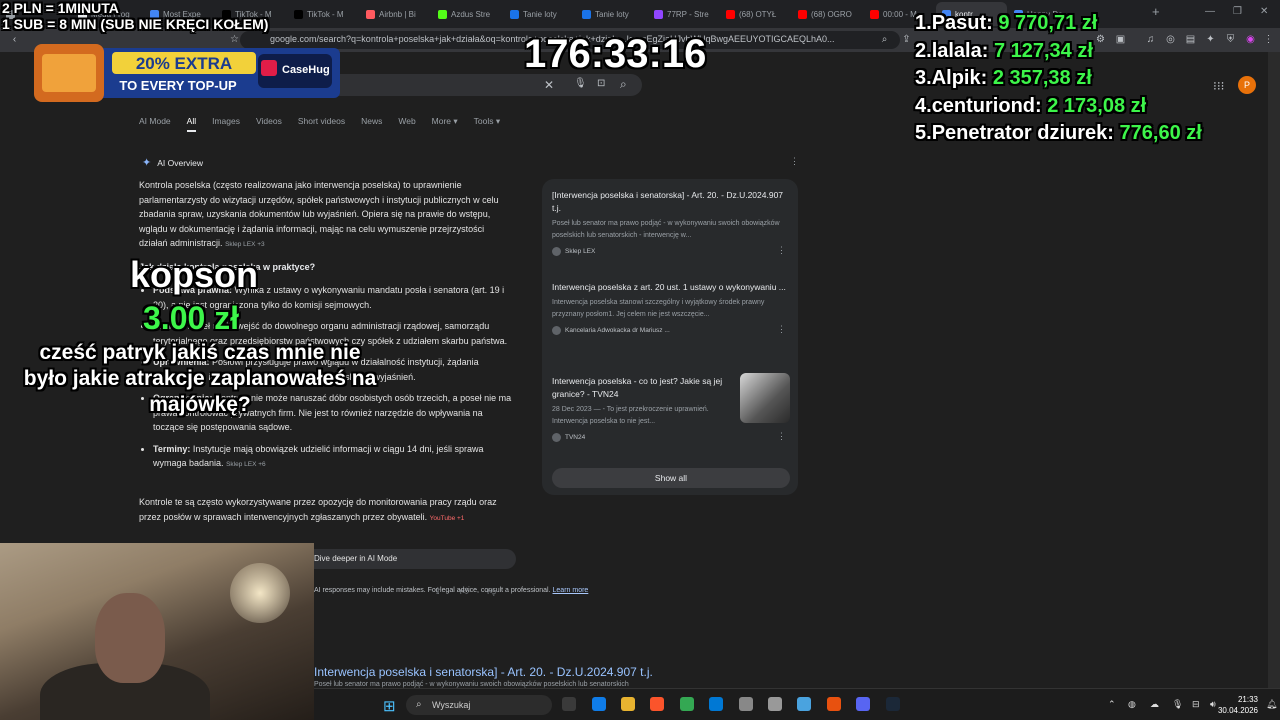  What do you see at coordinates (269, 124) in the screenshot?
I see `nav-tab: Videos` at bounding box center [269, 124].